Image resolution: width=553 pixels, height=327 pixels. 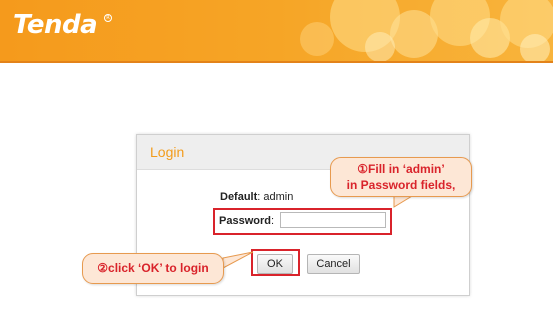 I want to click on cancel-button: Cancel, so click(x=333, y=264).